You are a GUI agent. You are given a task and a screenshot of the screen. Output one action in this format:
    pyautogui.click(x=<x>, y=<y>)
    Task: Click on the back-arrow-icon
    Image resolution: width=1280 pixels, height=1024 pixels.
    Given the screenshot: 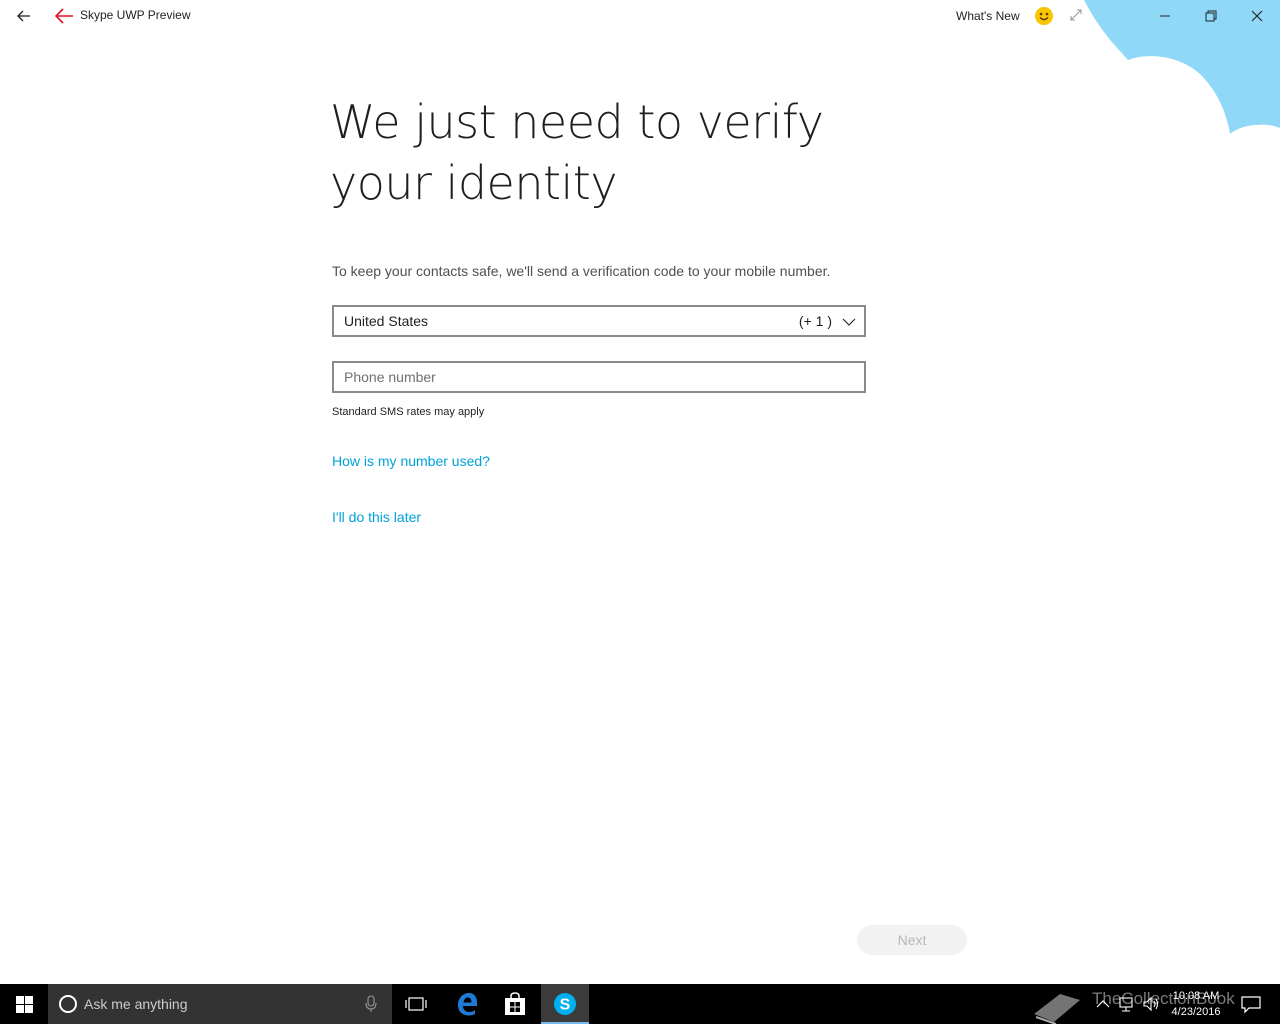 What is the action you would take?
    pyautogui.click(x=23, y=16)
    